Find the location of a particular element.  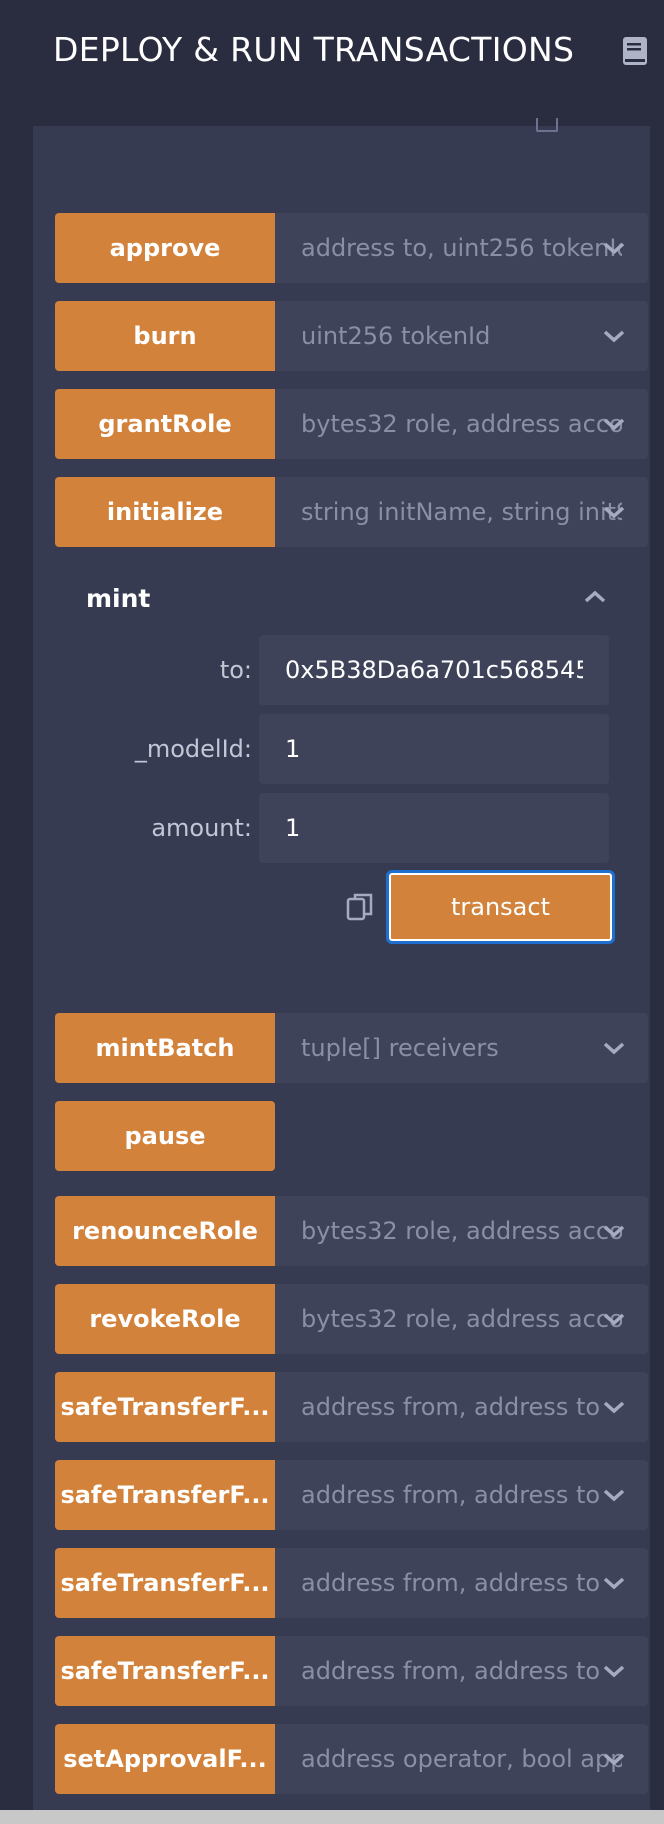

renouncerole-args-input is located at coordinates (461, 1231).